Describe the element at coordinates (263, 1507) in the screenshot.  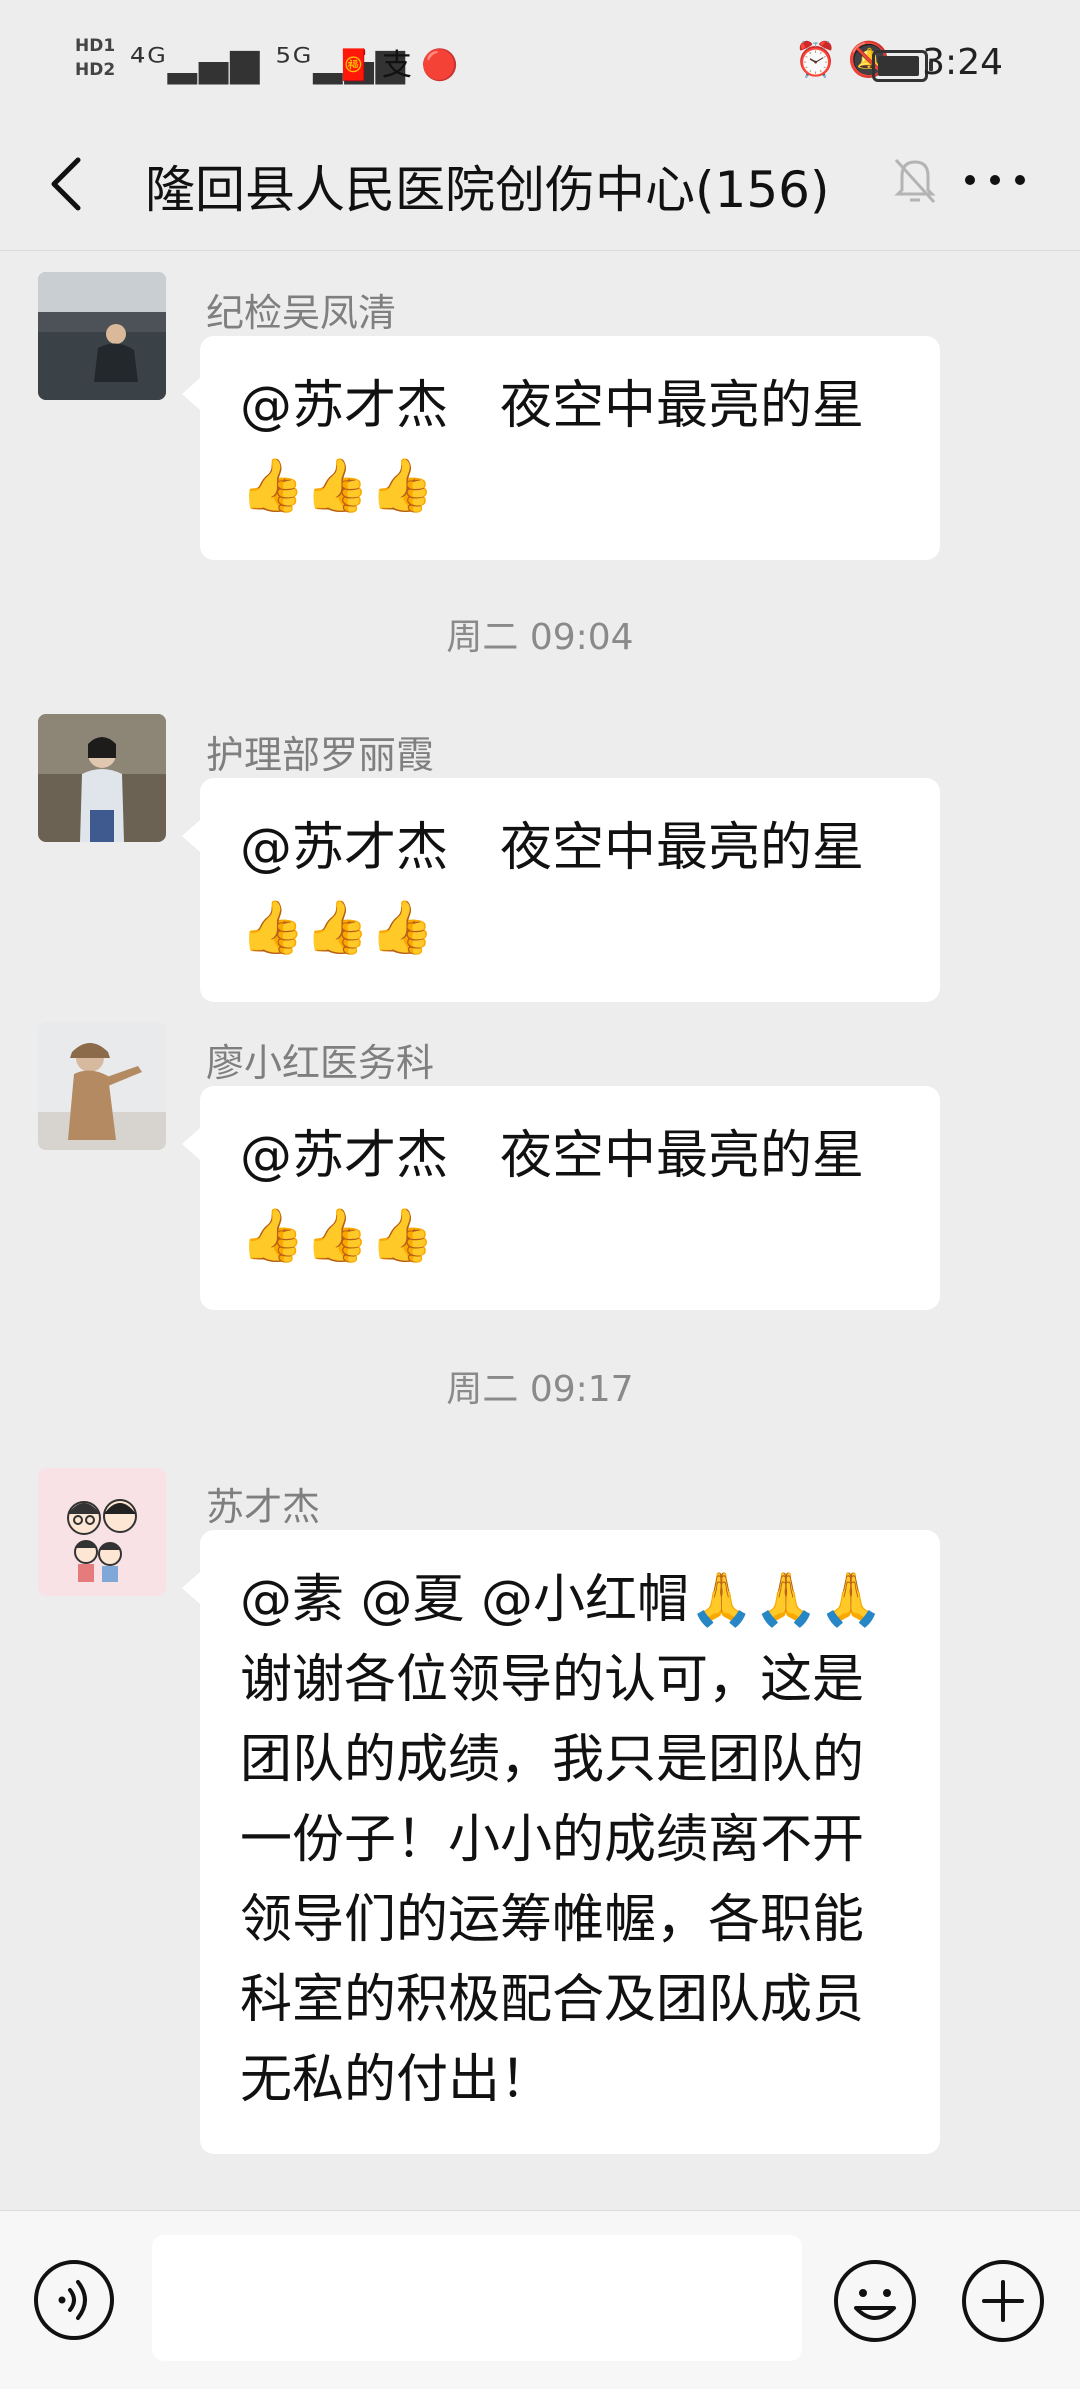
I see `sender-name: 苏才杰` at that location.